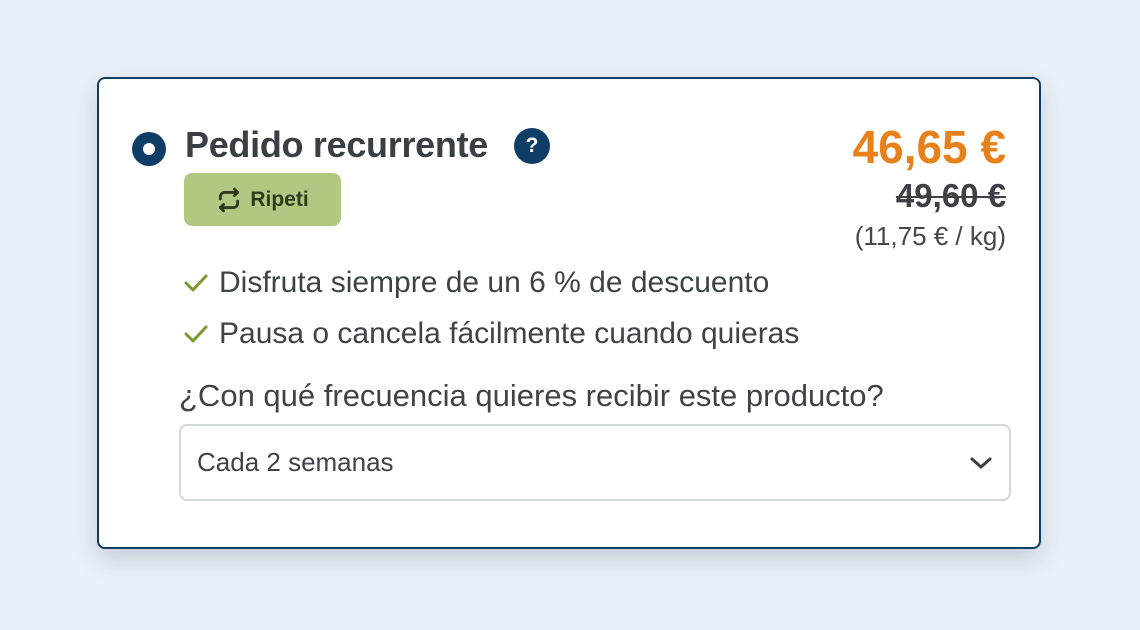 This screenshot has width=1140, height=630. What do you see at coordinates (336, 144) in the screenshot?
I see `option-title: Pedido recurrente` at bounding box center [336, 144].